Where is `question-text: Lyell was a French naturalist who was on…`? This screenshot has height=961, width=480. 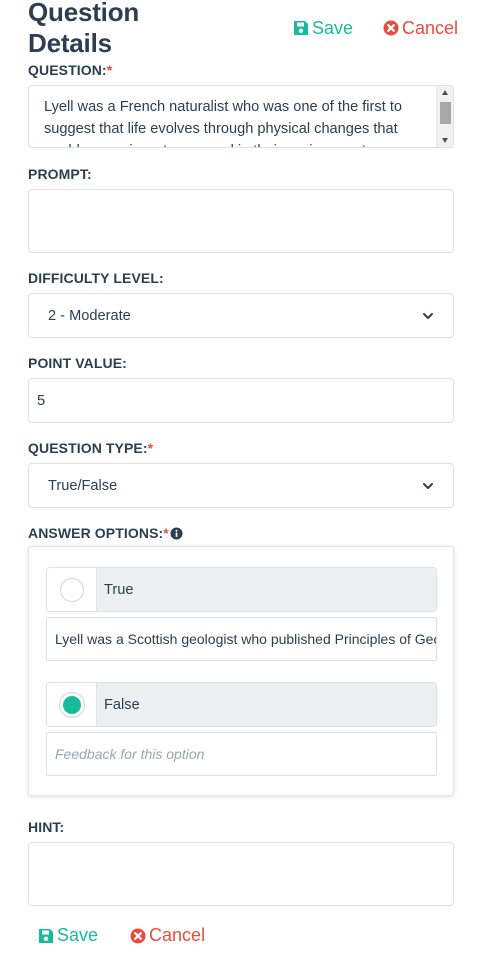
question-text: Lyell was a French naturalist who was on… is located at coordinates (223, 123).